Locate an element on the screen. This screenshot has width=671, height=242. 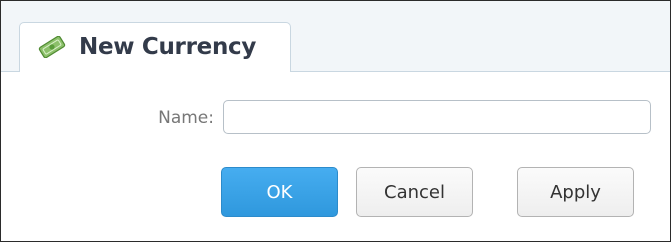
tab-new-currency: New Currency is located at coordinates (155, 46).